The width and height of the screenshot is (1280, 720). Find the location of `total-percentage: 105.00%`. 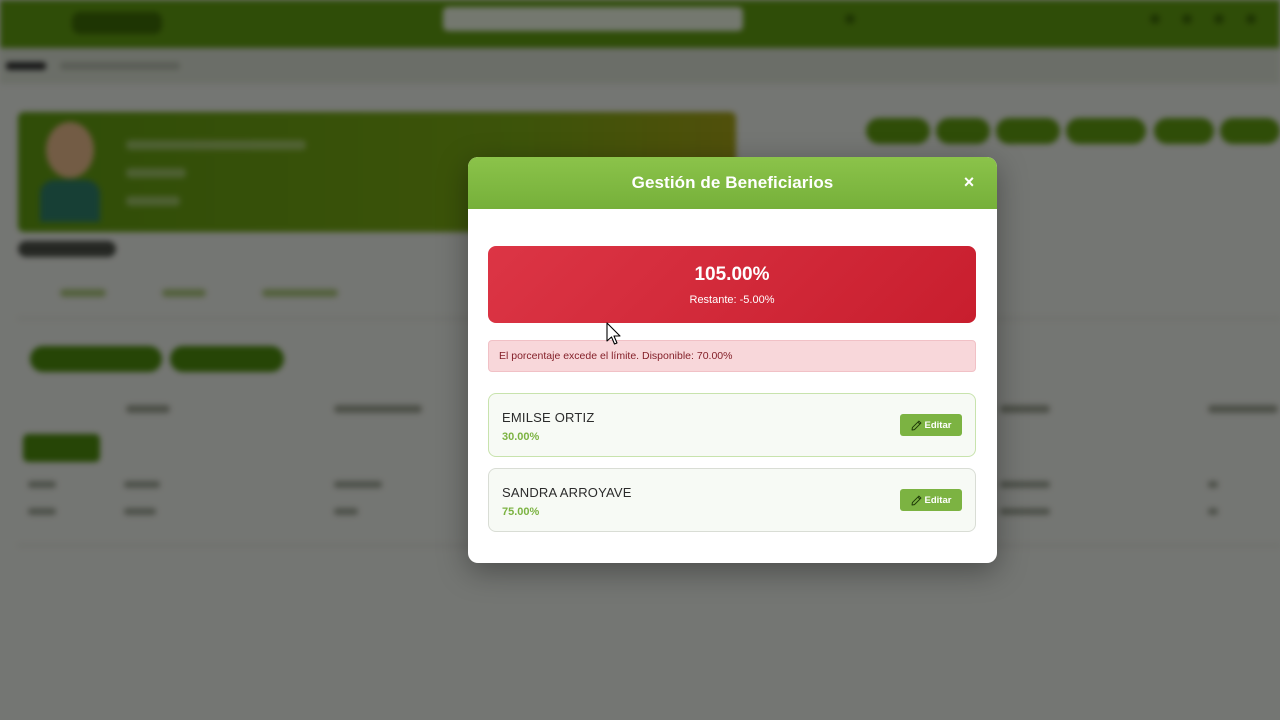

total-percentage: 105.00% is located at coordinates (732, 274).